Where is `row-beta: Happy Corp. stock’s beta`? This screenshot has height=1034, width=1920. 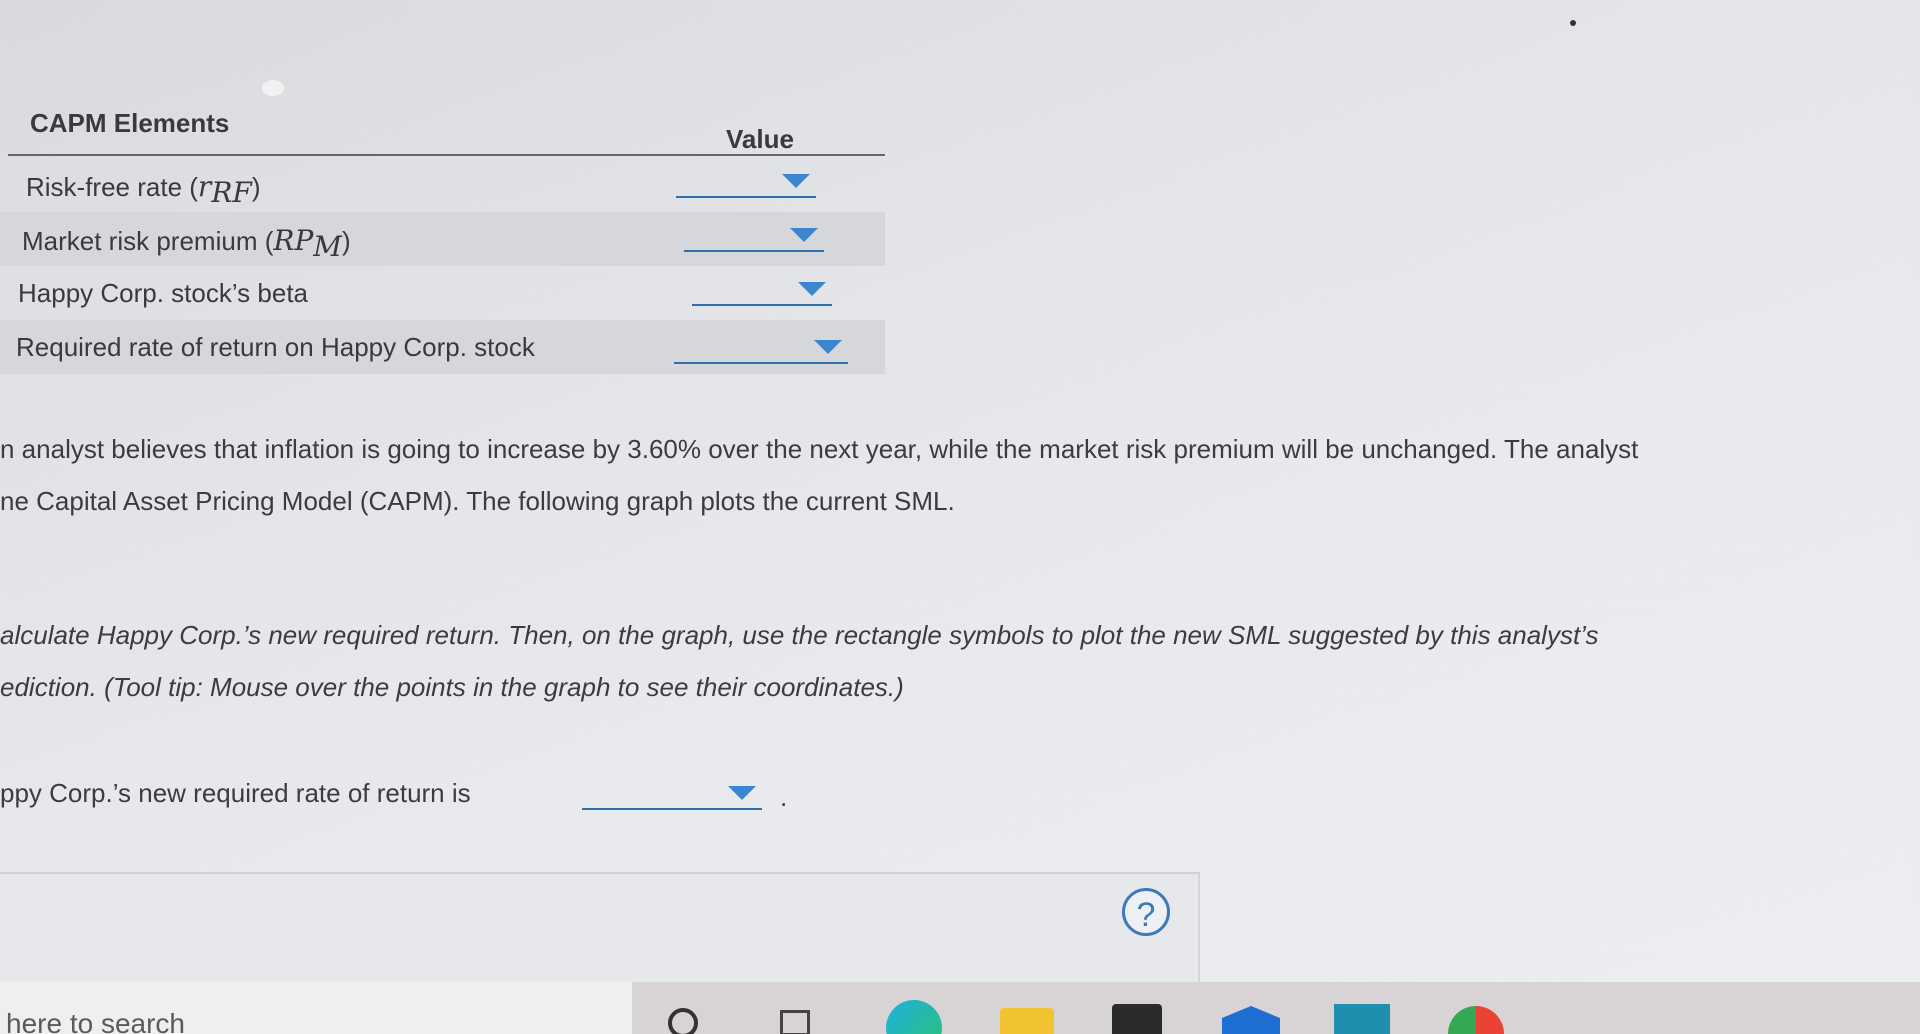
row-beta: Happy Corp. stock’s beta is located at coordinates (442, 293).